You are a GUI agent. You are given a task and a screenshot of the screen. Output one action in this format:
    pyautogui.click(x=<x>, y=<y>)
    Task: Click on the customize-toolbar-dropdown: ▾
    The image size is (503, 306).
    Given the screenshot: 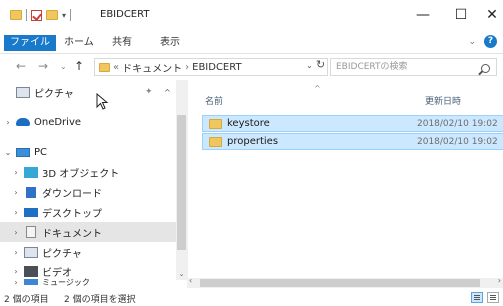 What is the action you would take?
    pyautogui.click(x=64, y=15)
    